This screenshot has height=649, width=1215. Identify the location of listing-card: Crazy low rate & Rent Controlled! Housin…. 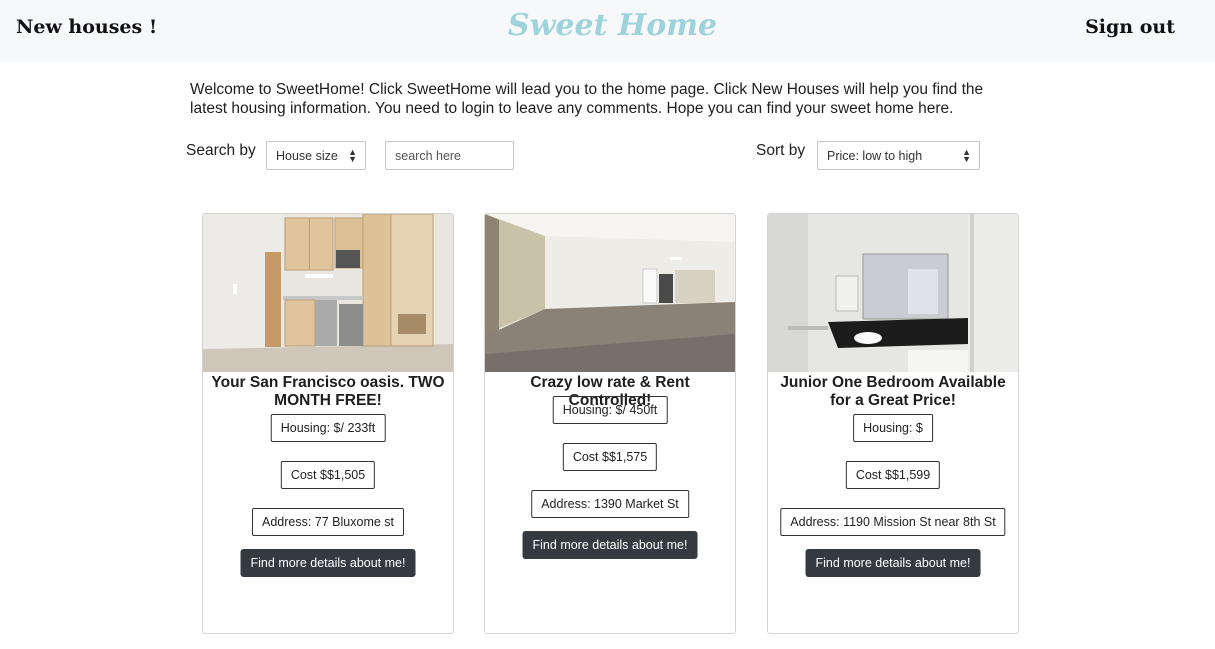
(610, 423).